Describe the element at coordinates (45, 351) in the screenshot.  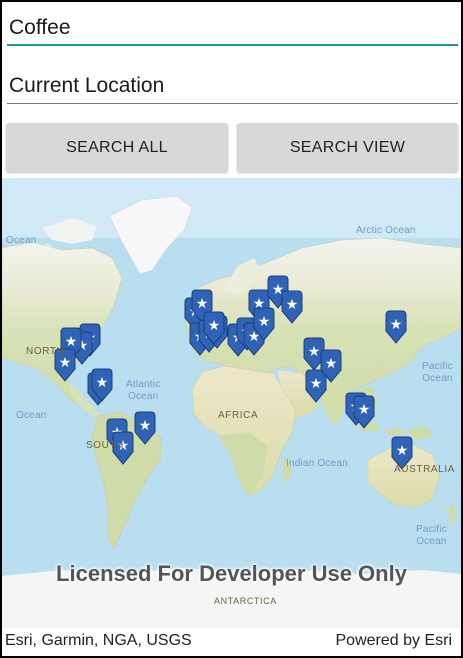
I see `label-north-america: NORTH` at that location.